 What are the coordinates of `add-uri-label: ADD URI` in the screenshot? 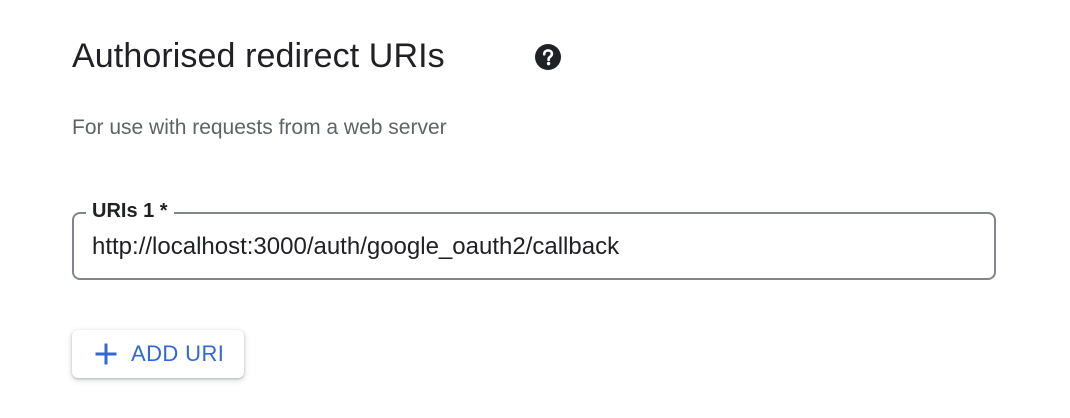 It's located at (178, 353).